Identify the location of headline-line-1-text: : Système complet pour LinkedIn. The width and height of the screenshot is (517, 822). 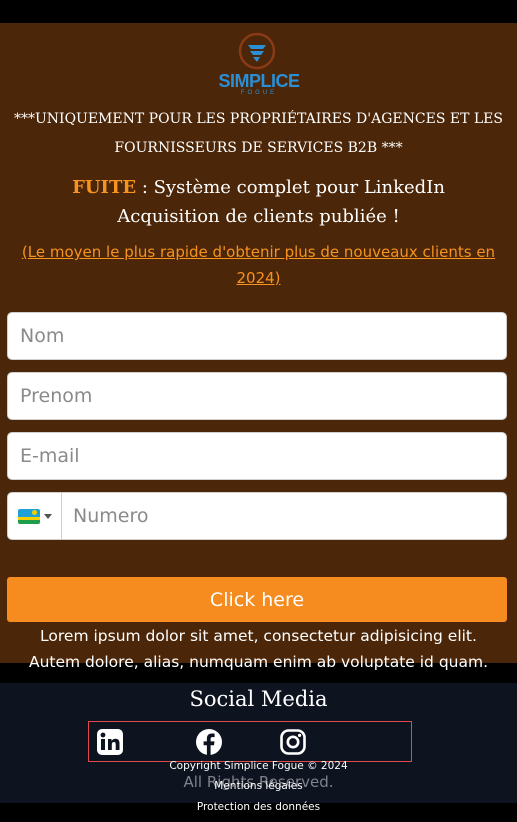
(290, 187).